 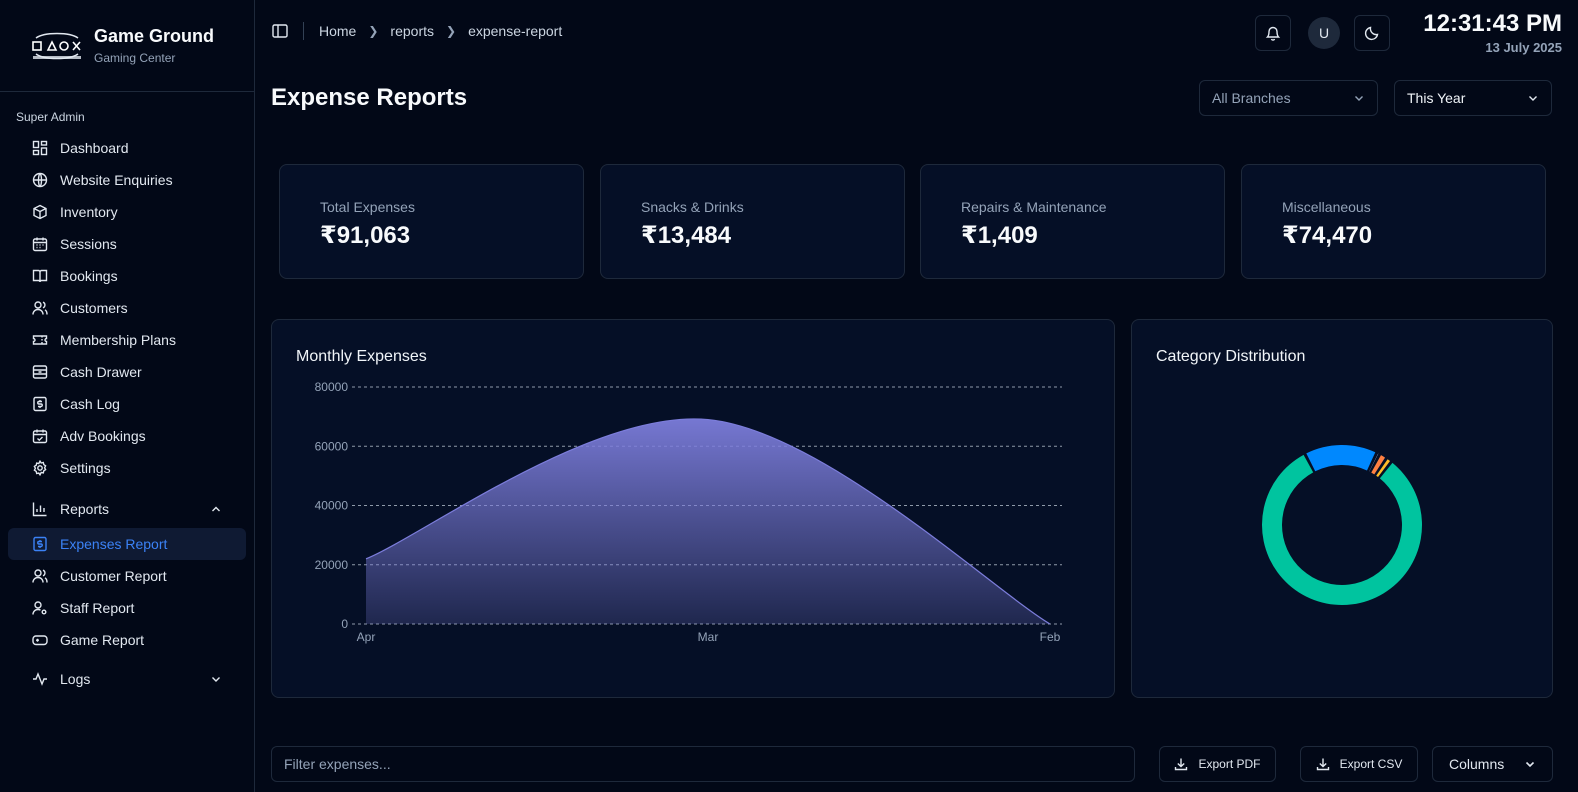 I want to click on export-pdf-label: Export PDF, so click(x=1229, y=764).